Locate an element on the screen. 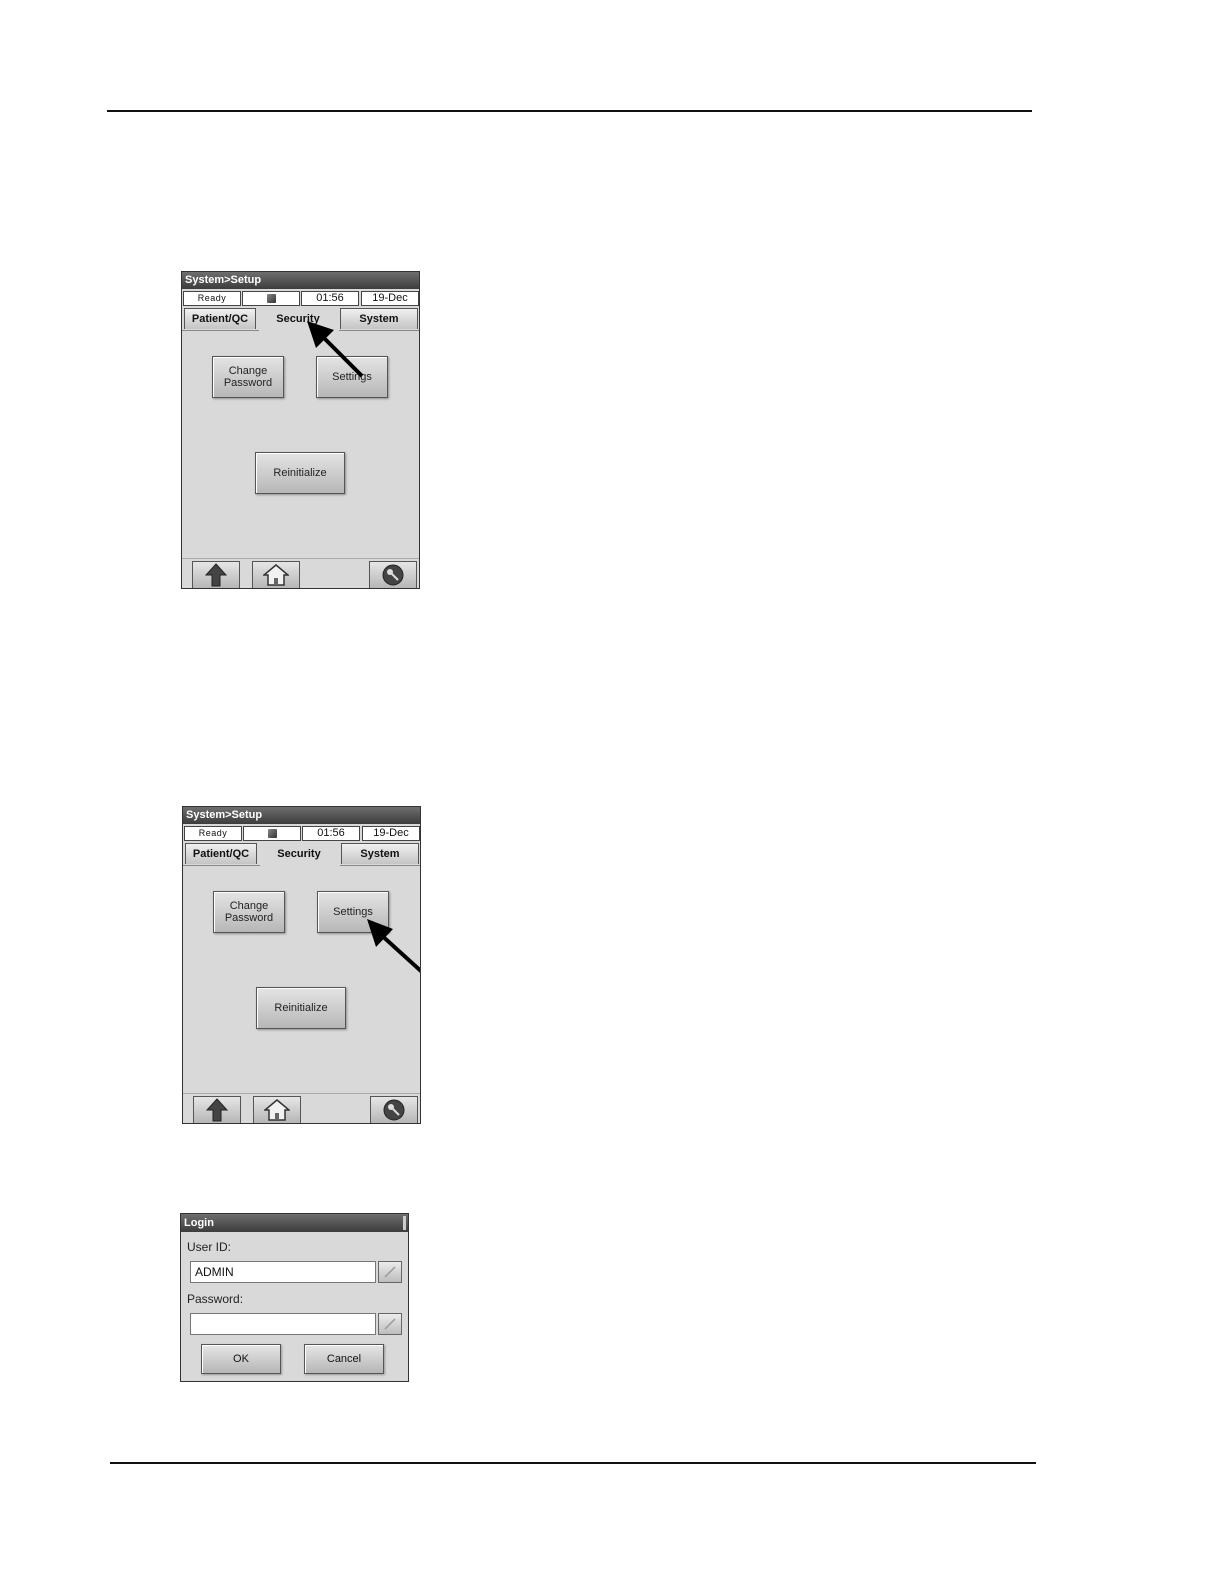  ok-button: OK is located at coordinates (241, 1359).